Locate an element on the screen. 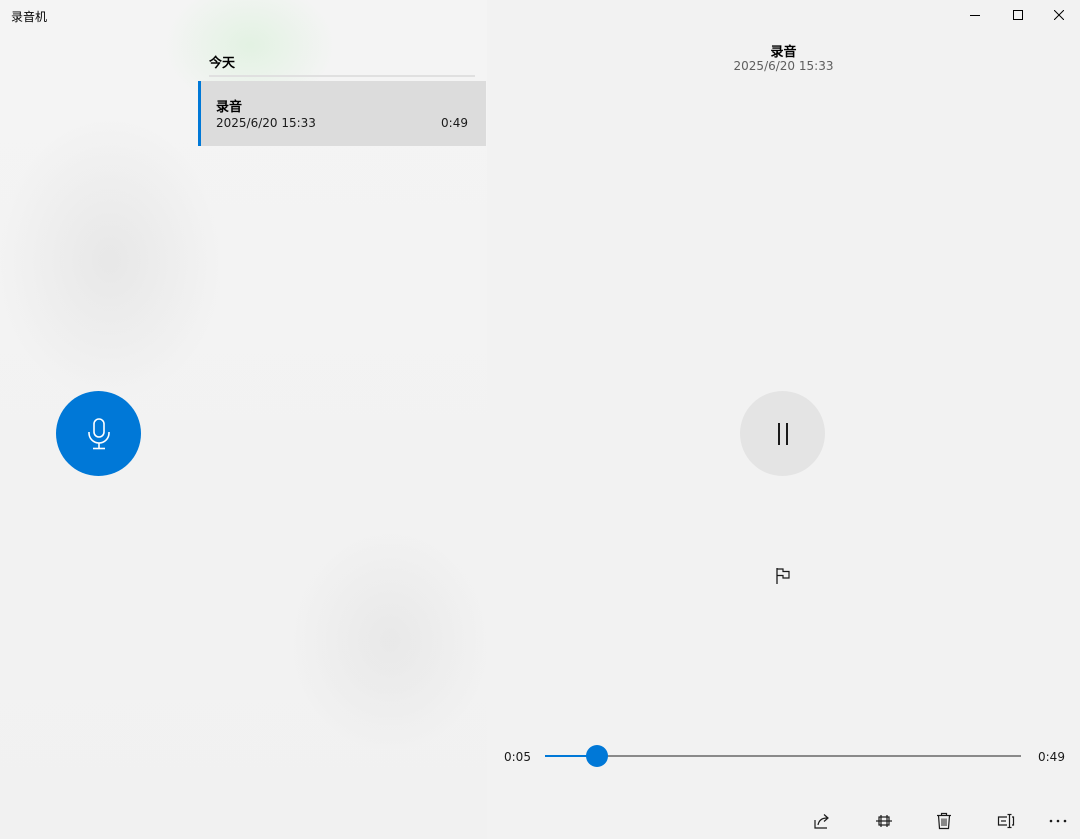 This screenshot has height=839, width=1080. pause-button is located at coordinates (782, 433).